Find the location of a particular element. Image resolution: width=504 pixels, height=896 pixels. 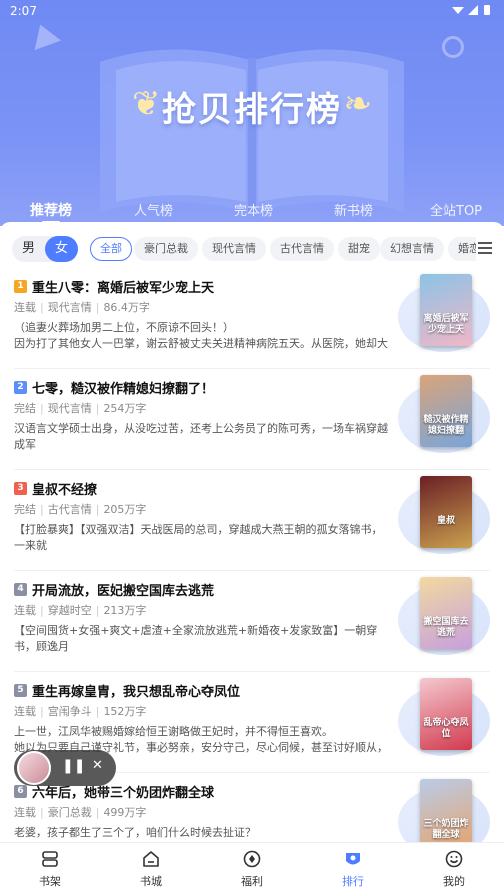

book-meta: 连载 | 宫闱争斗 | 152万字 is located at coordinates (80, 711).